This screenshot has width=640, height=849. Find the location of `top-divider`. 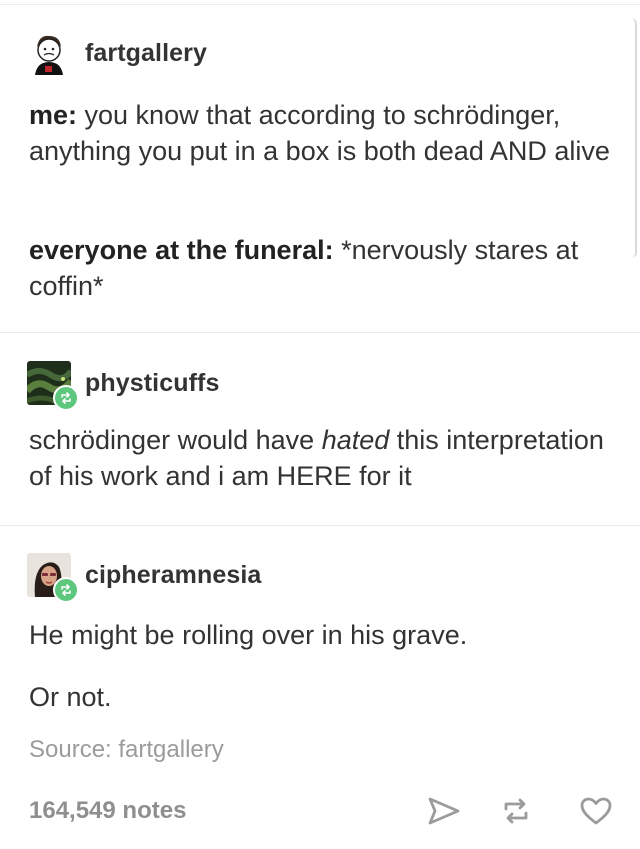

top-divider is located at coordinates (320, 4).